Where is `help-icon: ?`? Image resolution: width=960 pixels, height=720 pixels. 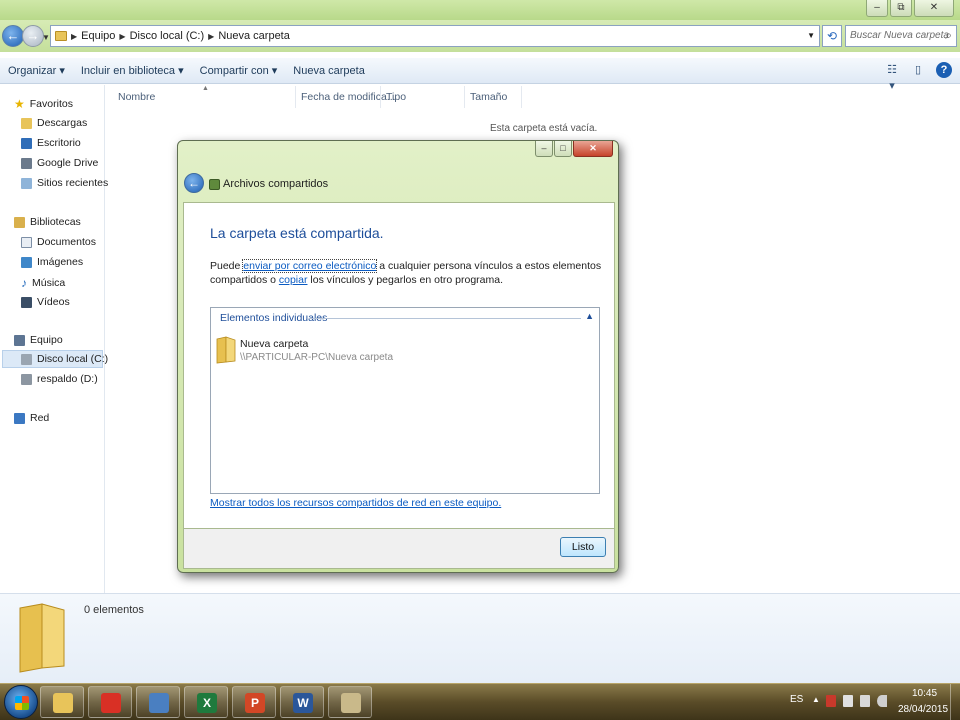
help-icon: ? is located at coordinates (944, 70).